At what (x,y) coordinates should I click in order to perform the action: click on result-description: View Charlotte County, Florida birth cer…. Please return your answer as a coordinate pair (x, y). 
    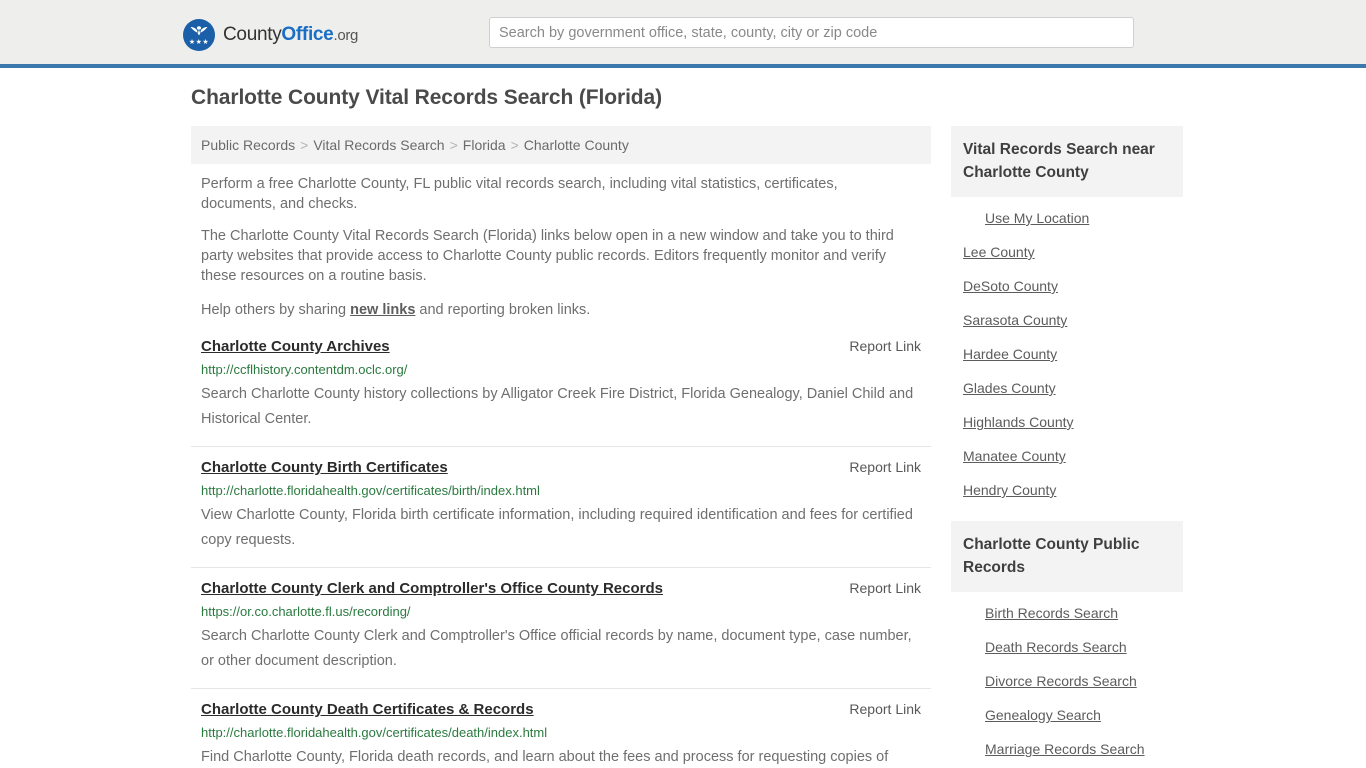
    Looking at the image, I should click on (557, 527).